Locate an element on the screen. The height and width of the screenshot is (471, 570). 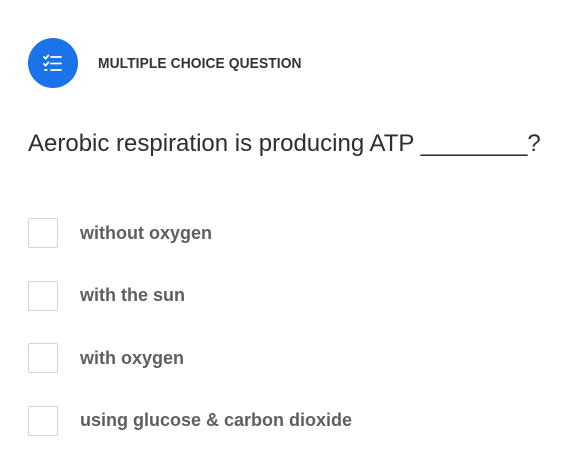
question-type-label: MULTIPLE CHOICE QUESTION is located at coordinates (200, 63).